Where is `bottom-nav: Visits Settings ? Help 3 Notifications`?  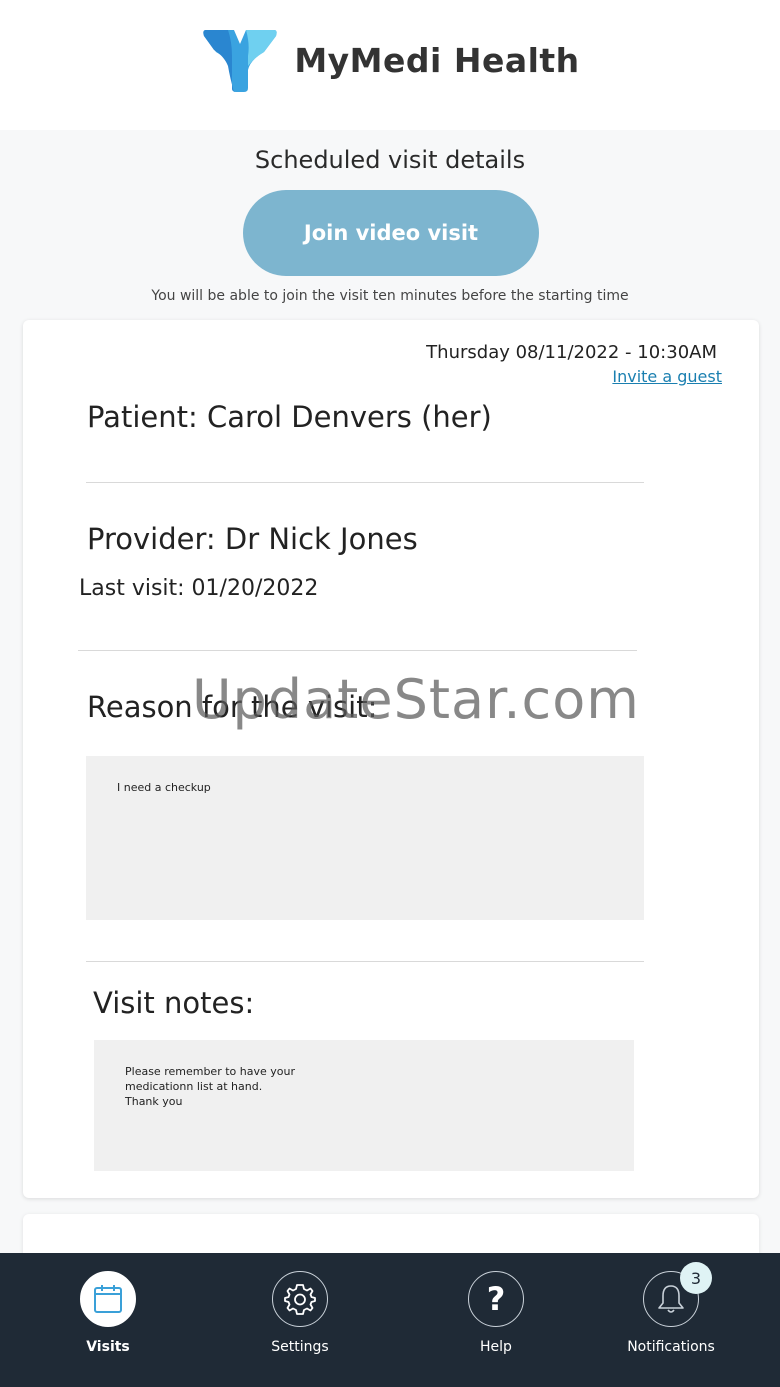
bottom-nav: Visits Settings ? Help 3 Notifications is located at coordinates (390, 1320).